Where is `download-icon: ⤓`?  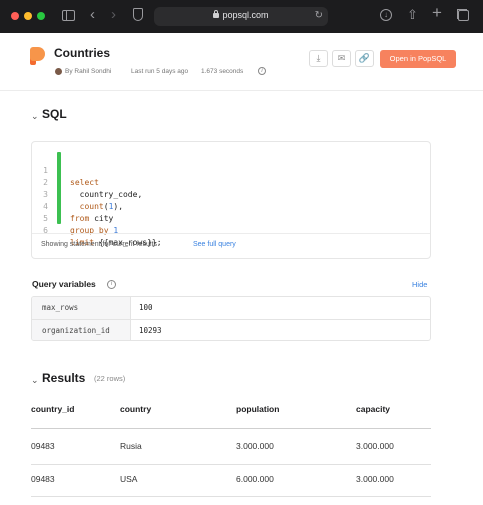
download-icon: ⤓ is located at coordinates (318, 58).